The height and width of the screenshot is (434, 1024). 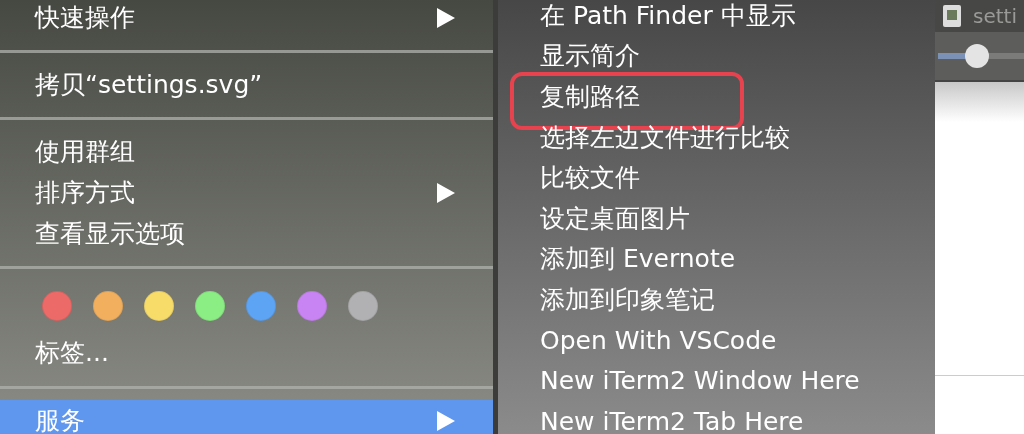 What do you see at coordinates (246, 233) in the screenshot?
I see `menu-item: 查看显示选项` at bounding box center [246, 233].